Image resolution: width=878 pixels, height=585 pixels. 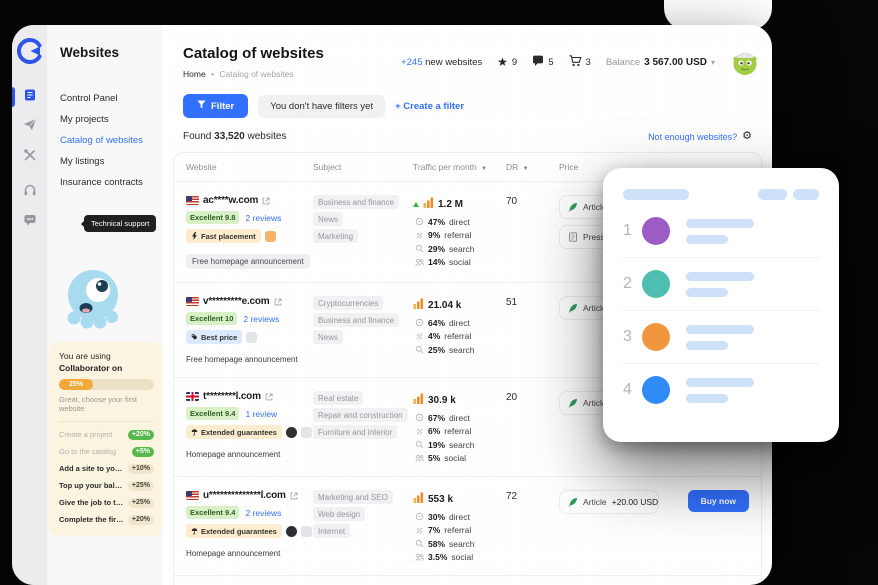 What do you see at coordinates (573, 308) in the screenshot?
I see `service-icon` at bounding box center [573, 308].